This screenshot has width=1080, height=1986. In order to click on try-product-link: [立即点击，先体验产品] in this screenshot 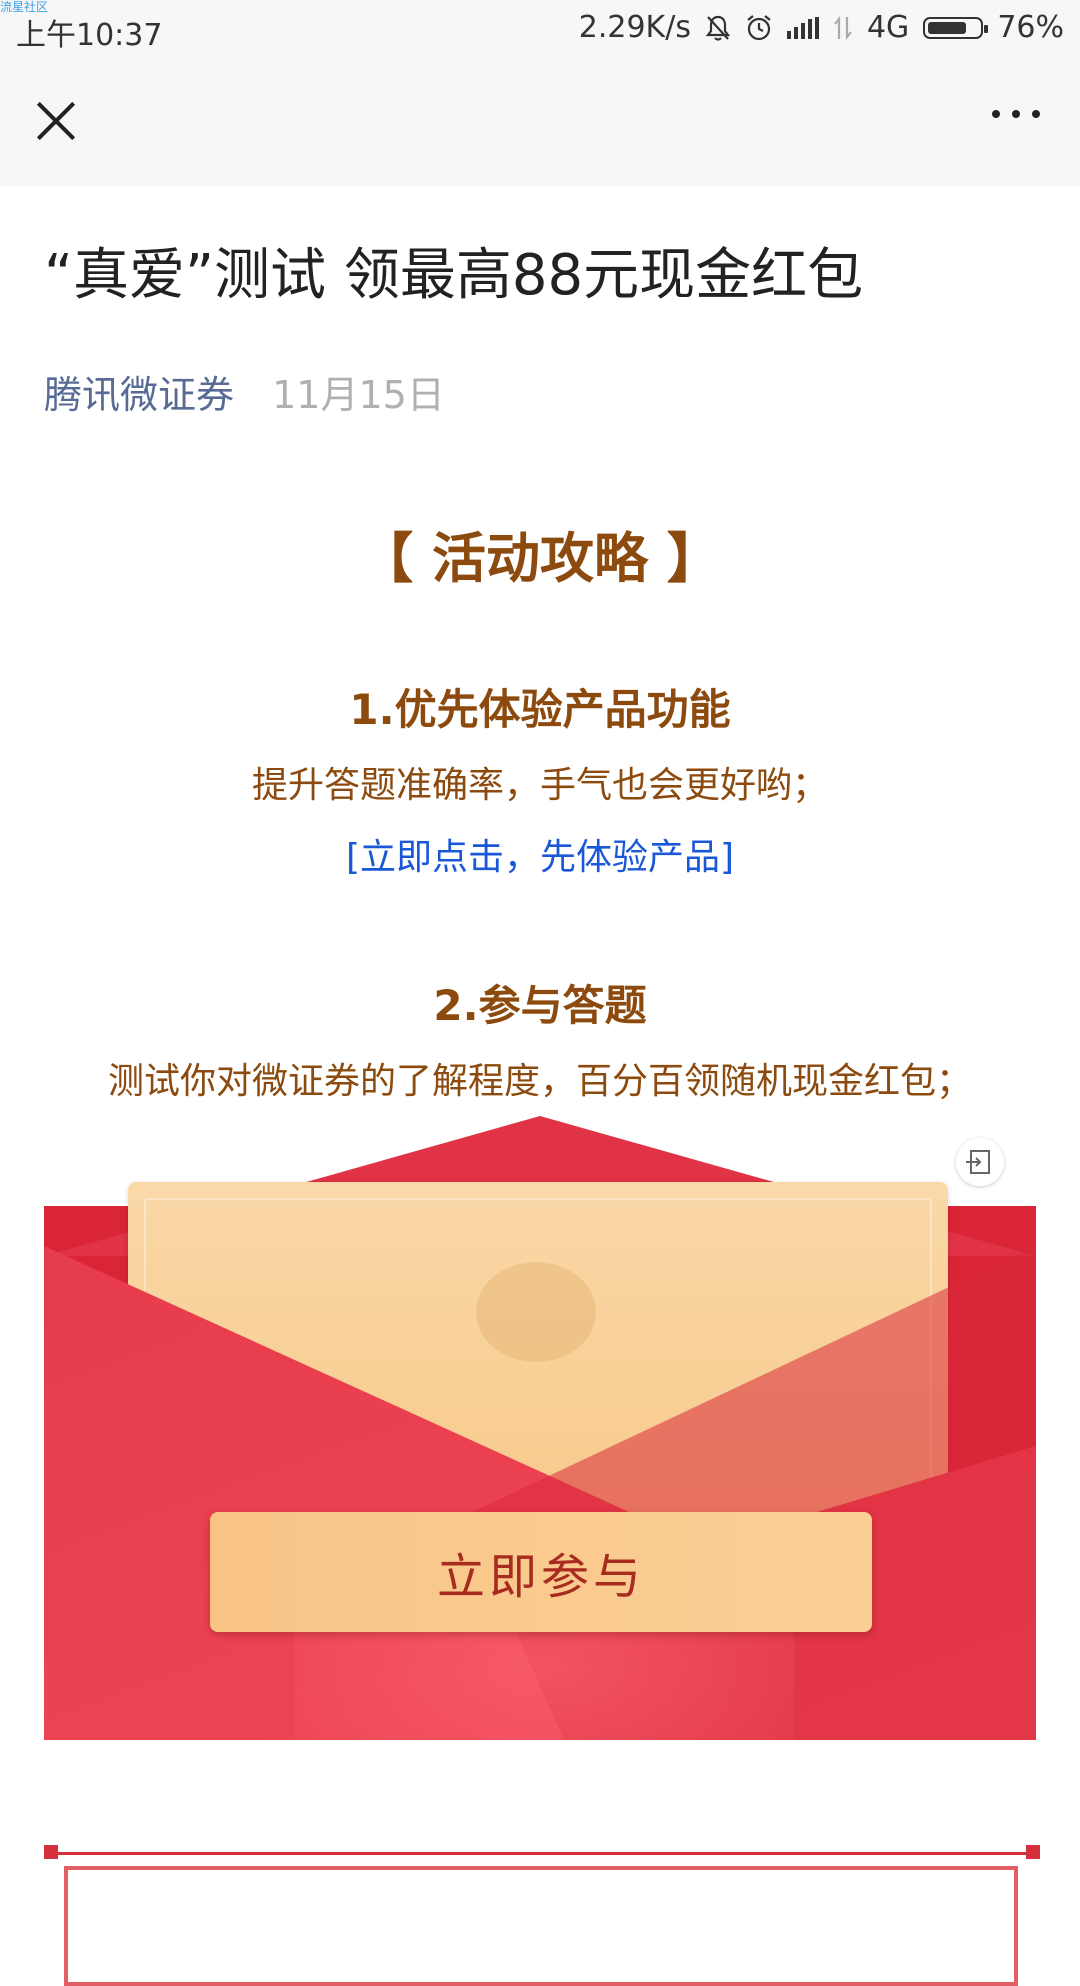, I will do `click(540, 857)`.